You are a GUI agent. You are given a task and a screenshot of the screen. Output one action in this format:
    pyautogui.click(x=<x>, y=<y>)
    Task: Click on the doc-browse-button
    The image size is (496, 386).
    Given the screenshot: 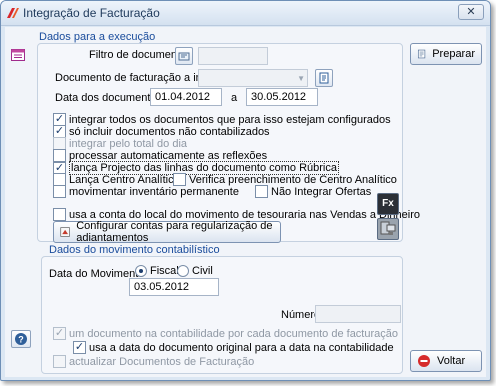 What is the action you would take?
    pyautogui.click(x=324, y=78)
    